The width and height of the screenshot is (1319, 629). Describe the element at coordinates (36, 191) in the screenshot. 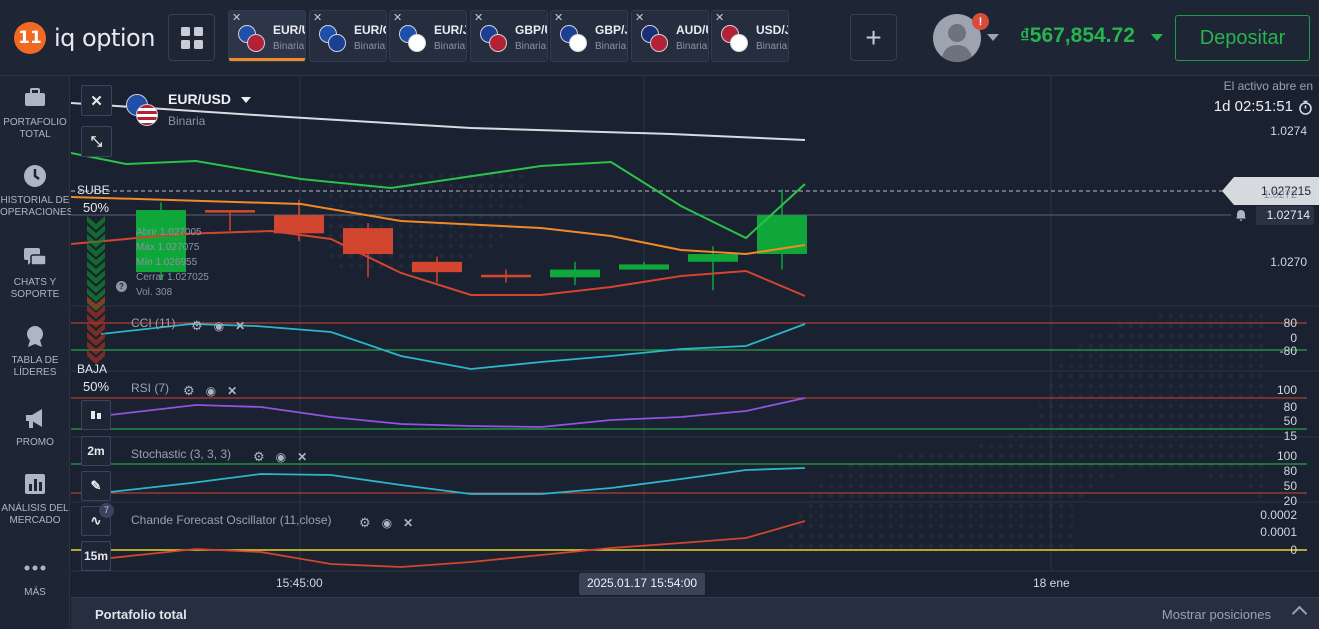

I see `sidebar-item-clock: HISTORIAL DE OPERACIONES` at that location.